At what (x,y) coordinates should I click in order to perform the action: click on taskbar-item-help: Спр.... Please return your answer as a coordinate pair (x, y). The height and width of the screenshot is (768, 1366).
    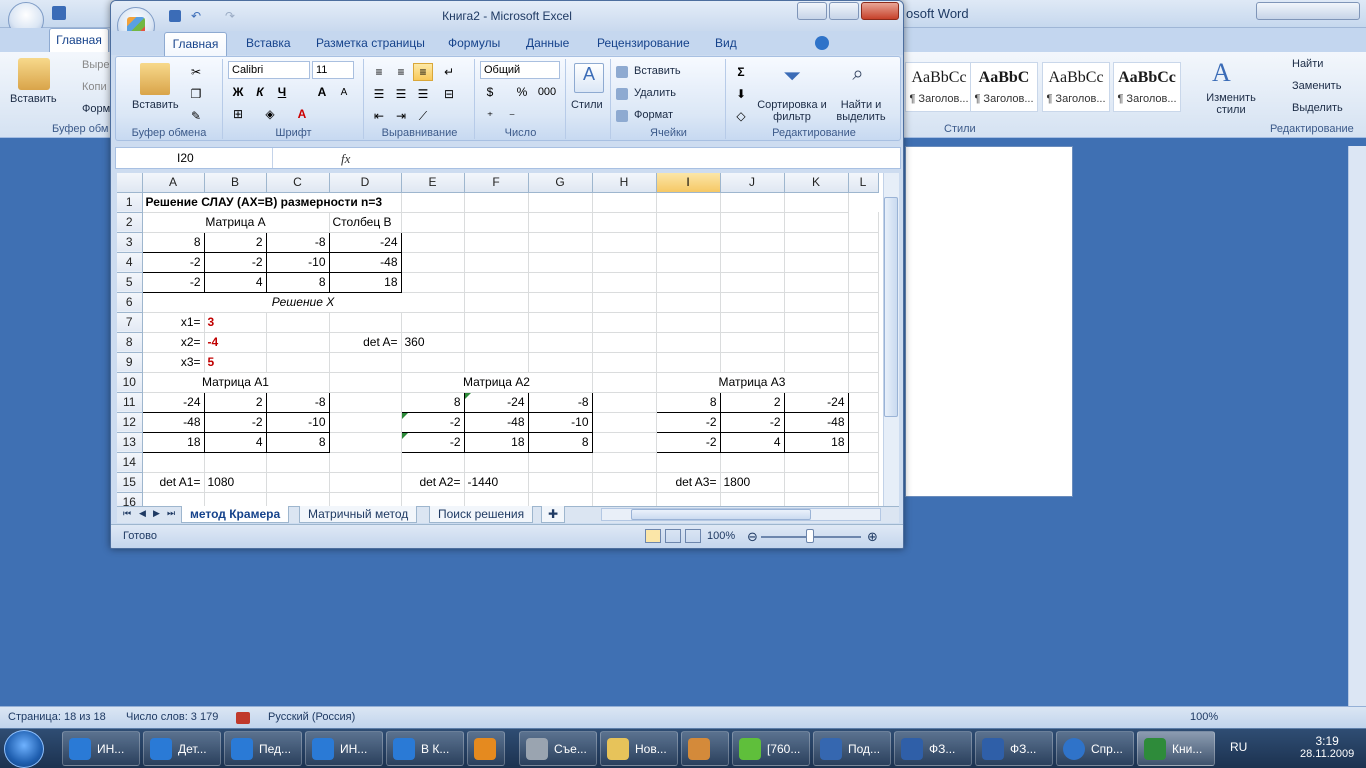
    Looking at the image, I should click on (1095, 748).